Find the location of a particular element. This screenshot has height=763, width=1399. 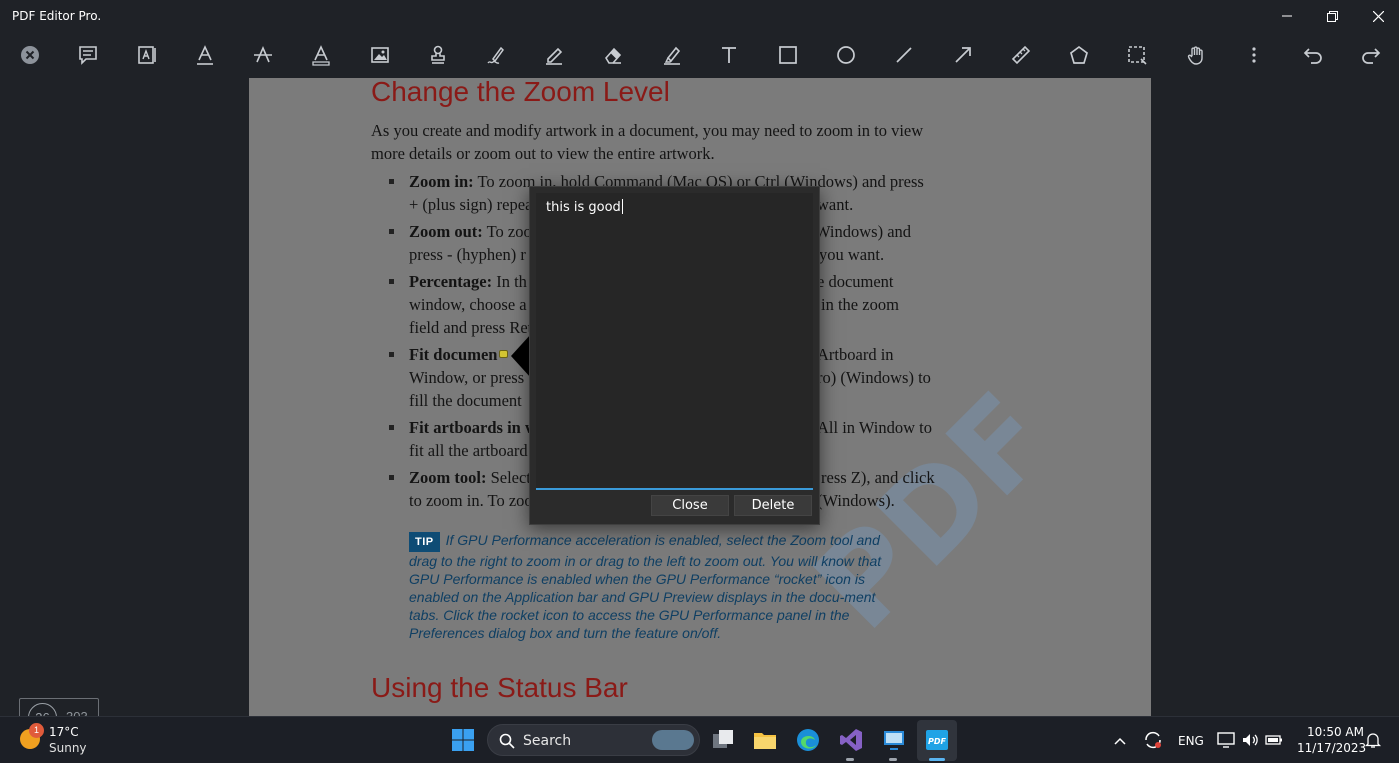

close-tool-button is located at coordinates (30, 55).